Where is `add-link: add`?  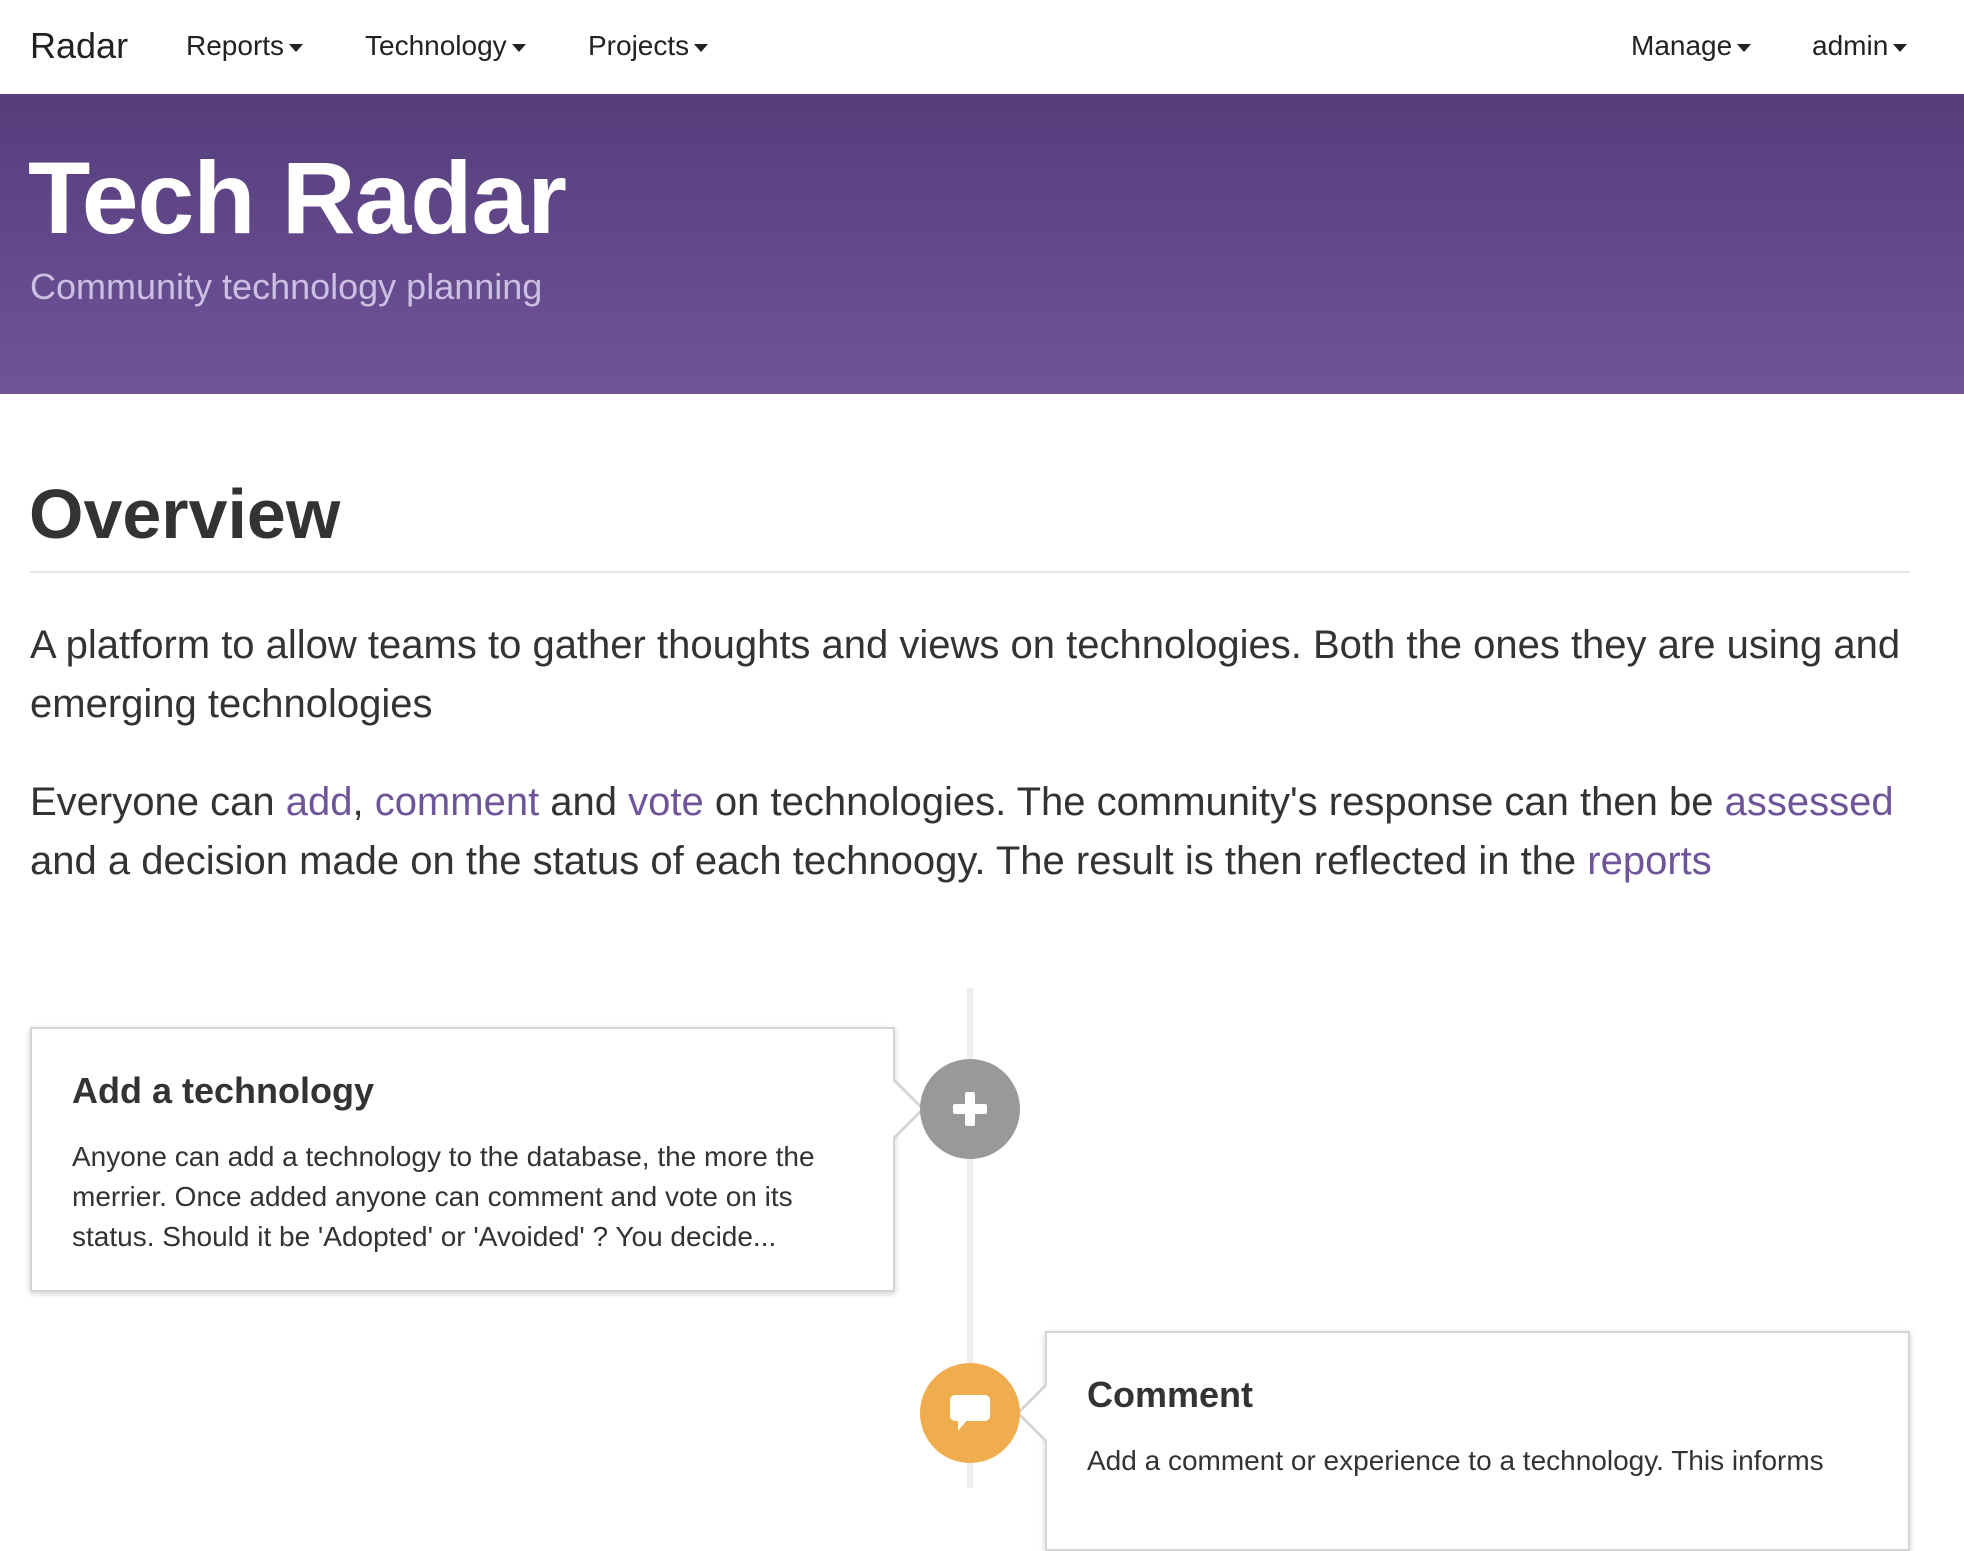 add-link: add is located at coordinates (319, 802).